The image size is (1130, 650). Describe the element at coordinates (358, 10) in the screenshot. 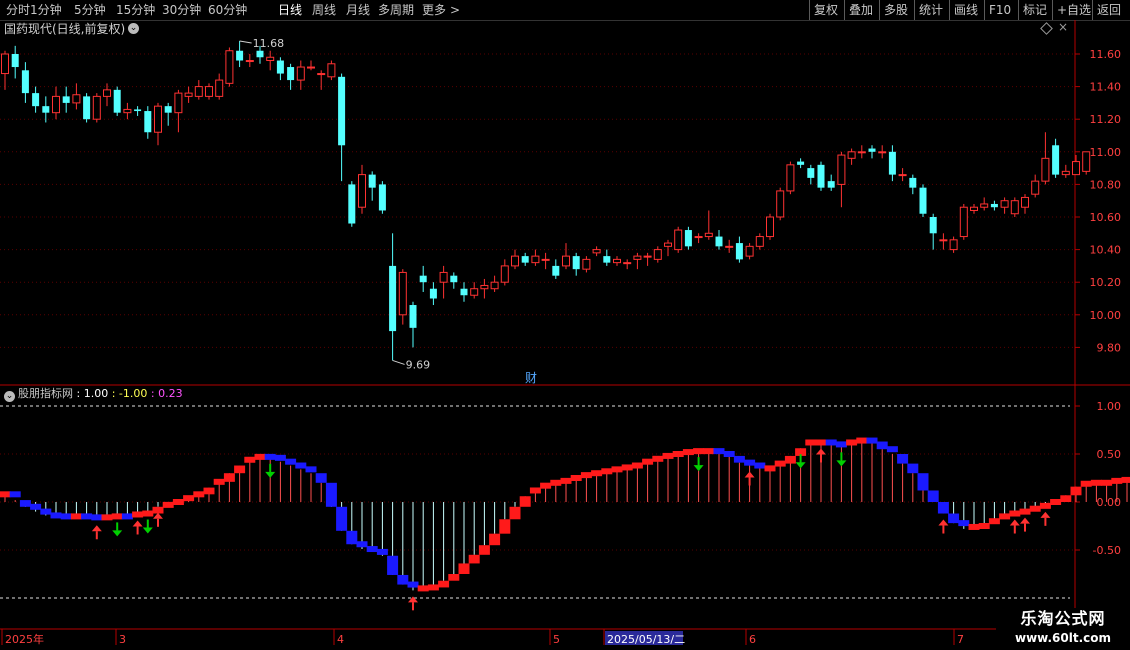

I see `period-tab-8: 月线` at that location.